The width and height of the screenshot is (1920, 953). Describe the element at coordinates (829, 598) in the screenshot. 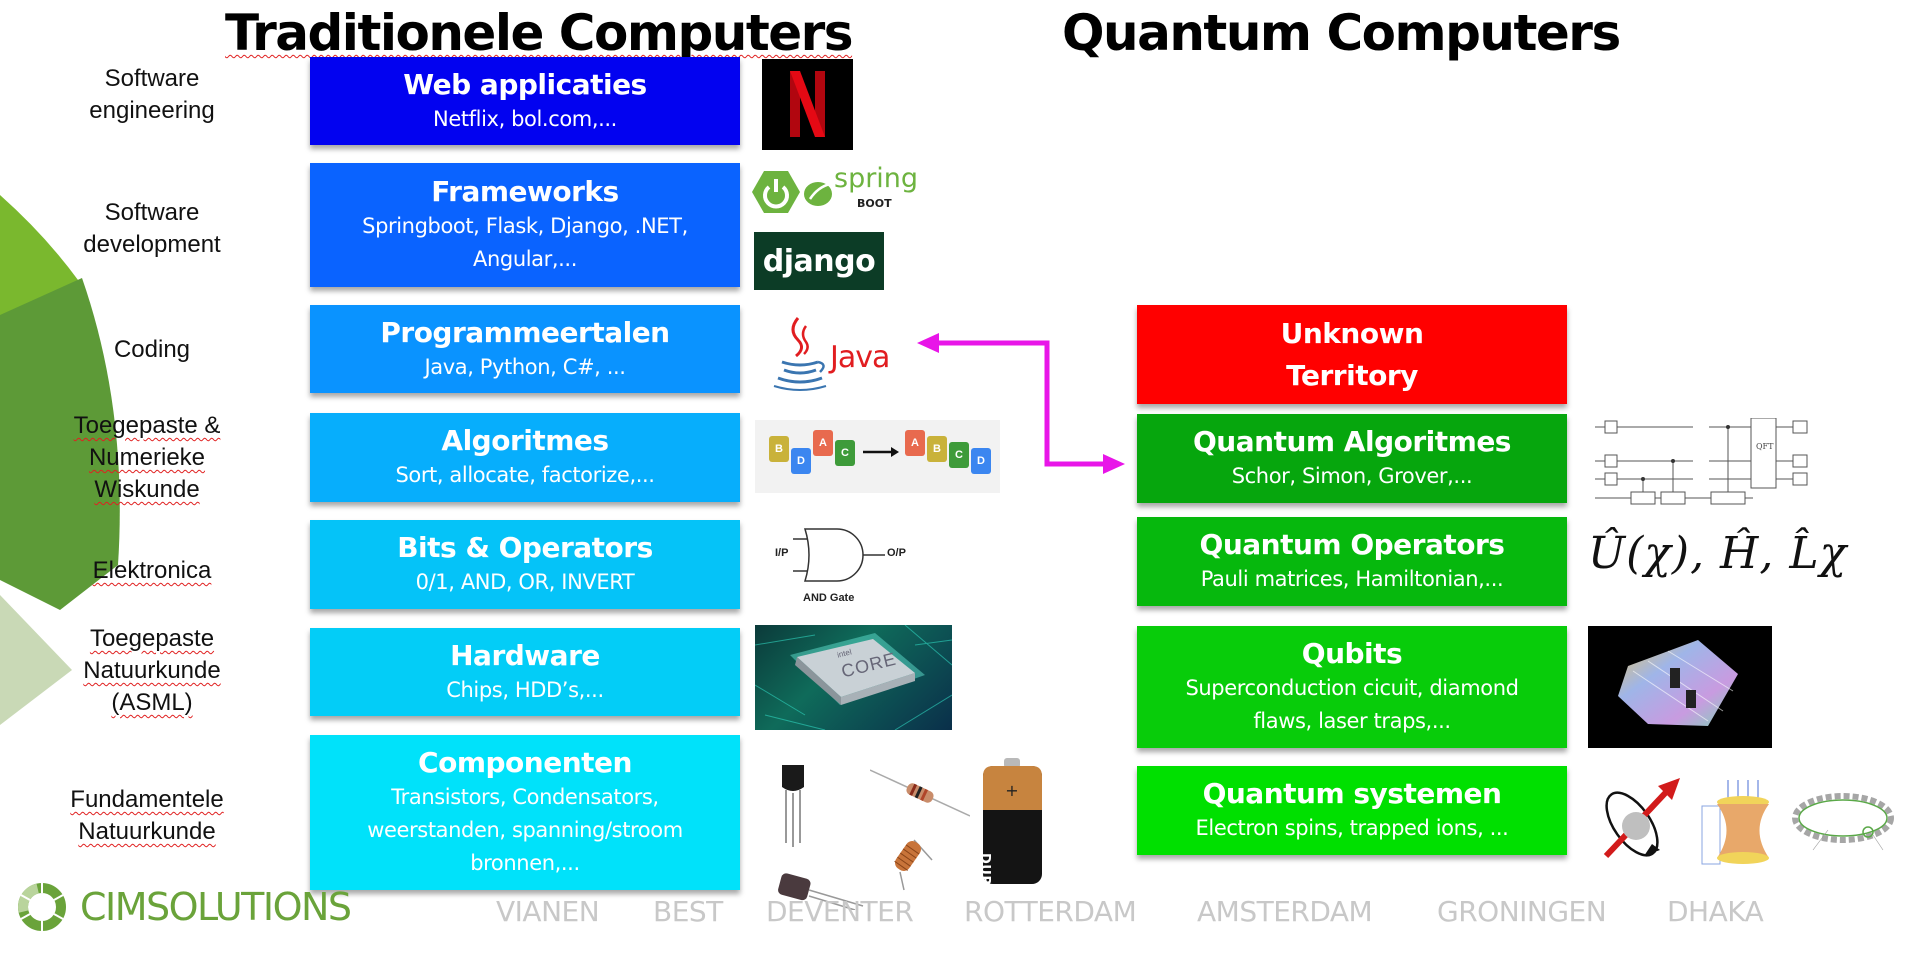

I see `and-gate-caption: AND Gate` at that location.